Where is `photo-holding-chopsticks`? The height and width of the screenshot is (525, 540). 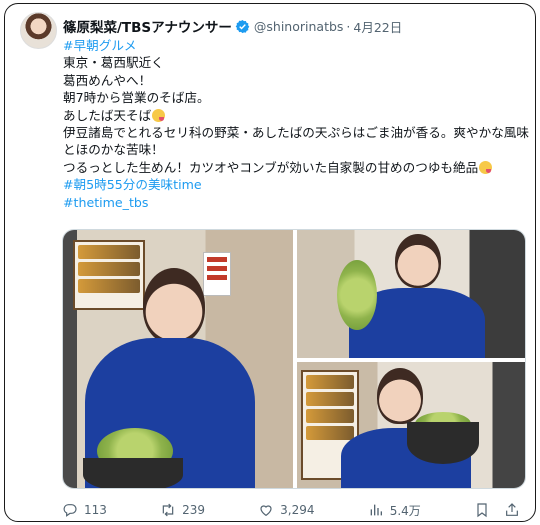 photo-holding-chopsticks is located at coordinates (411, 294).